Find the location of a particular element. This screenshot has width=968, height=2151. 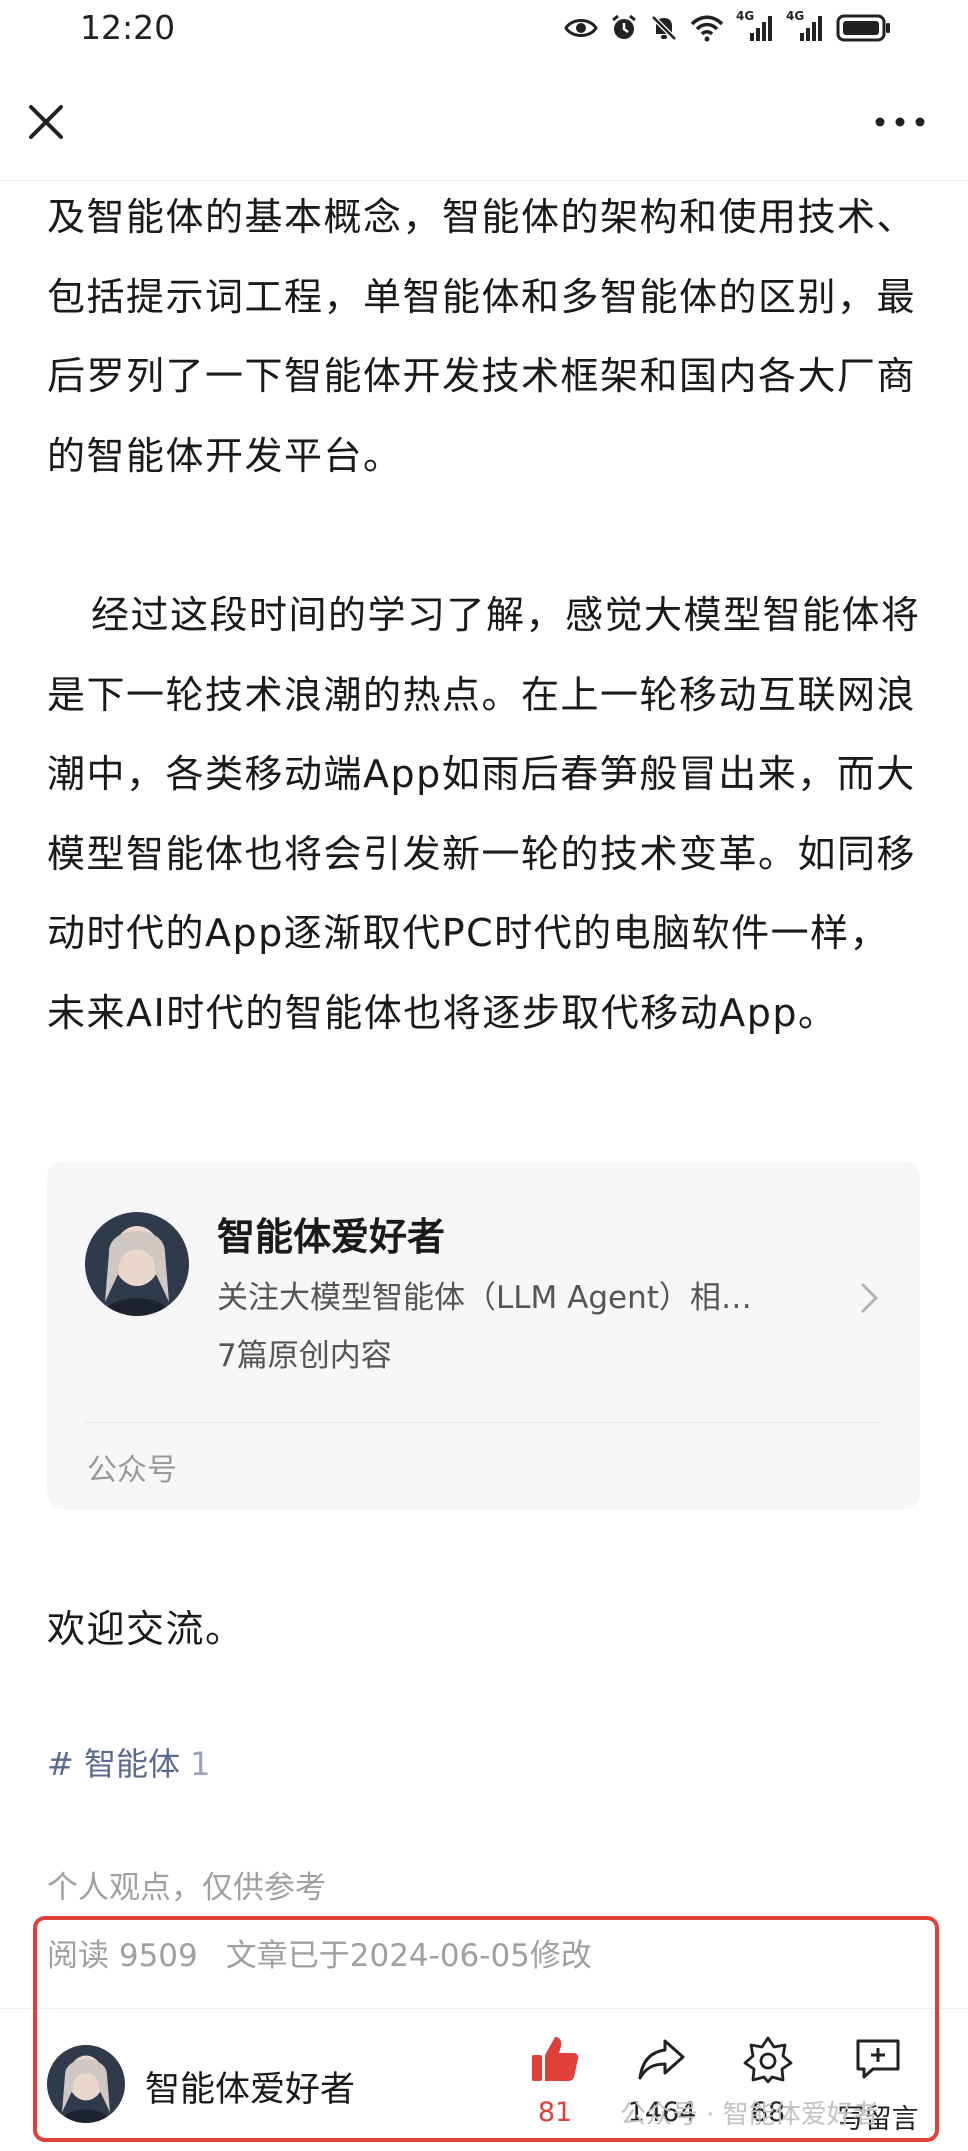

account-type-label: 公众号 is located at coordinates (132, 1470).